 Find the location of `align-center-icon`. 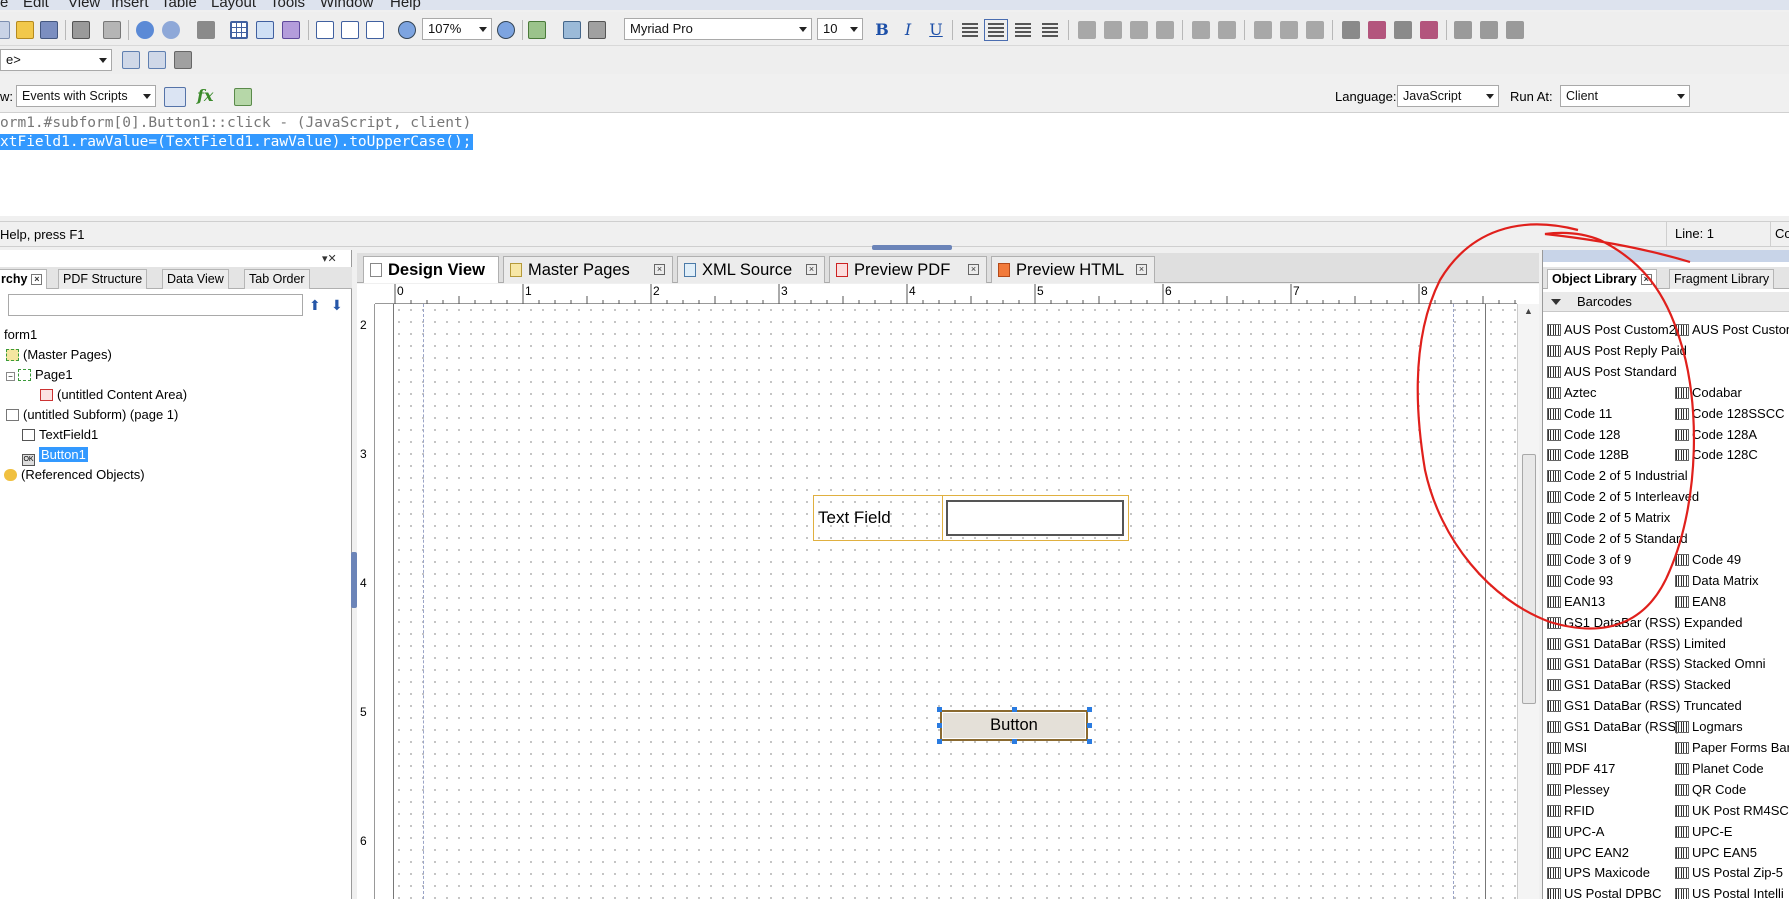

align-center-icon is located at coordinates (996, 30).